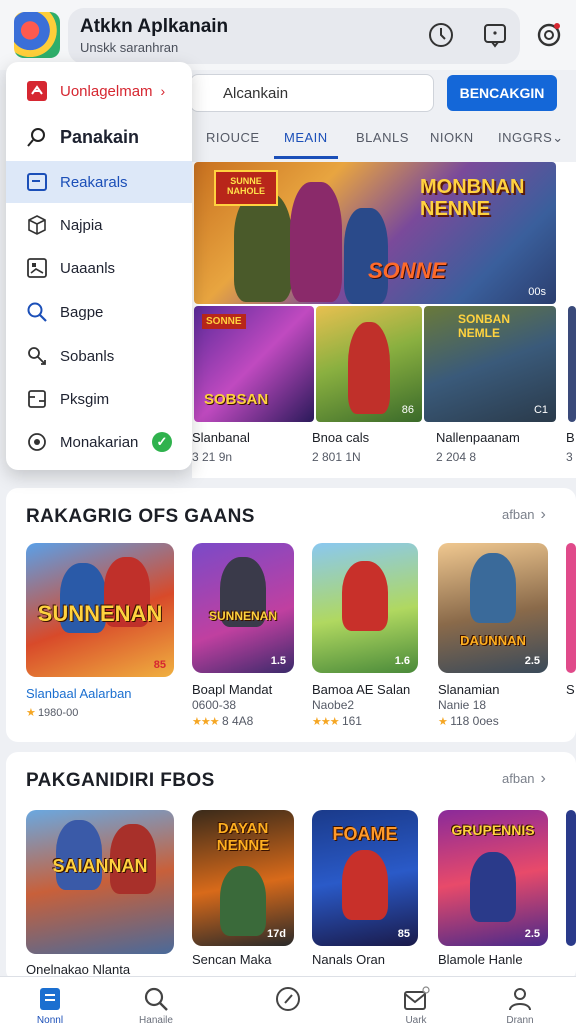 This screenshot has height=1024, width=576. Describe the element at coordinates (242, 616) in the screenshot. I see `card-art-title: SUNNENAN` at that location.